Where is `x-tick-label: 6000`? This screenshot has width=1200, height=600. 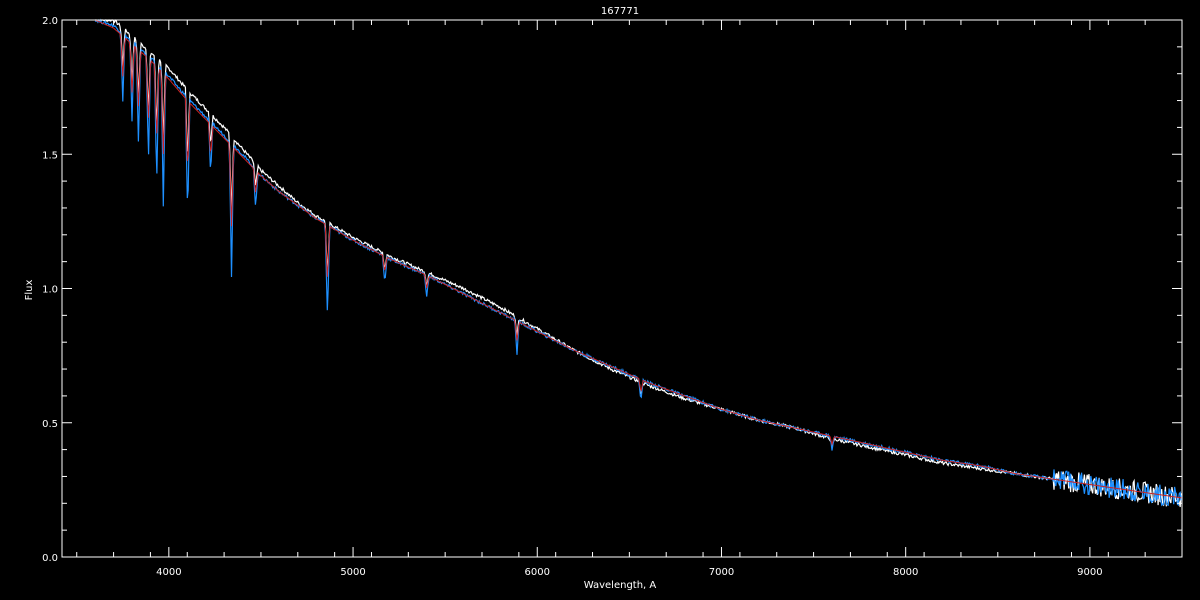 x-tick-label: 6000 is located at coordinates (537, 572).